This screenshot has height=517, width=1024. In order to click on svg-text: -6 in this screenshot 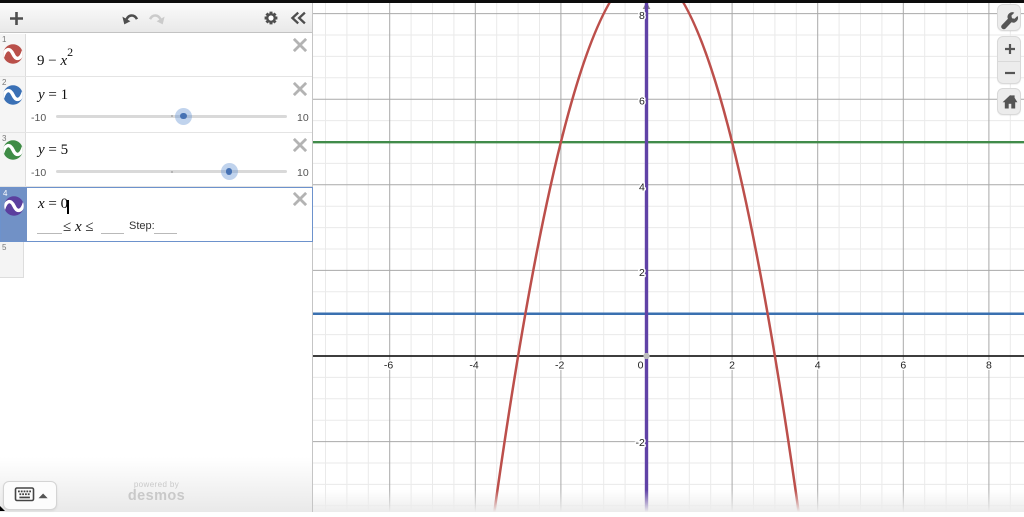, I will do `click(388, 365)`.